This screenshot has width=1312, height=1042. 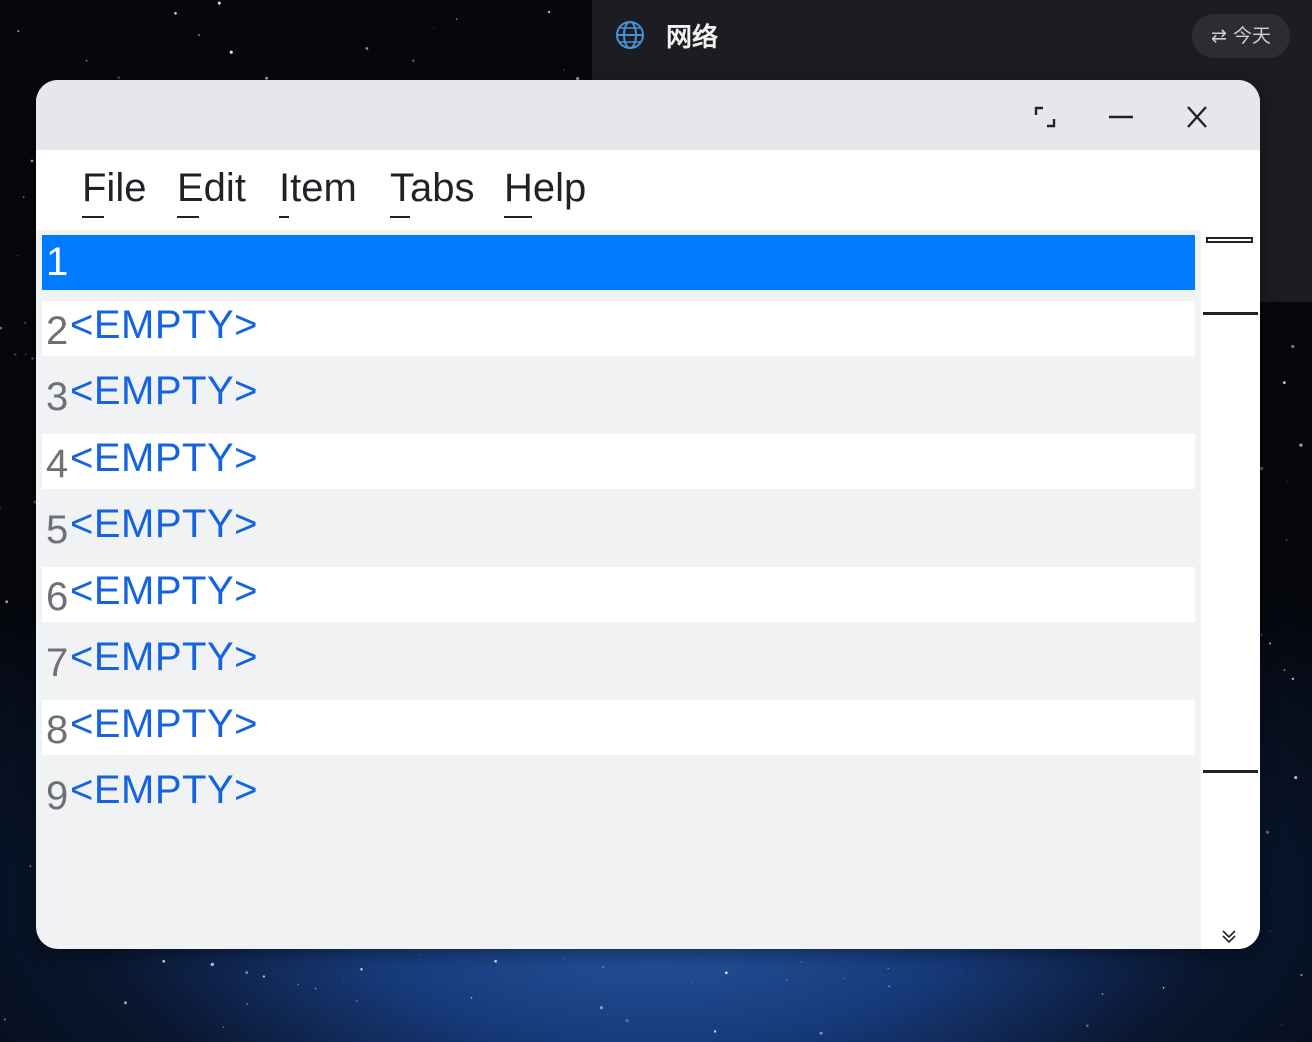 What do you see at coordinates (318, 188) in the screenshot?
I see `menu-item-label: Item` at bounding box center [318, 188].